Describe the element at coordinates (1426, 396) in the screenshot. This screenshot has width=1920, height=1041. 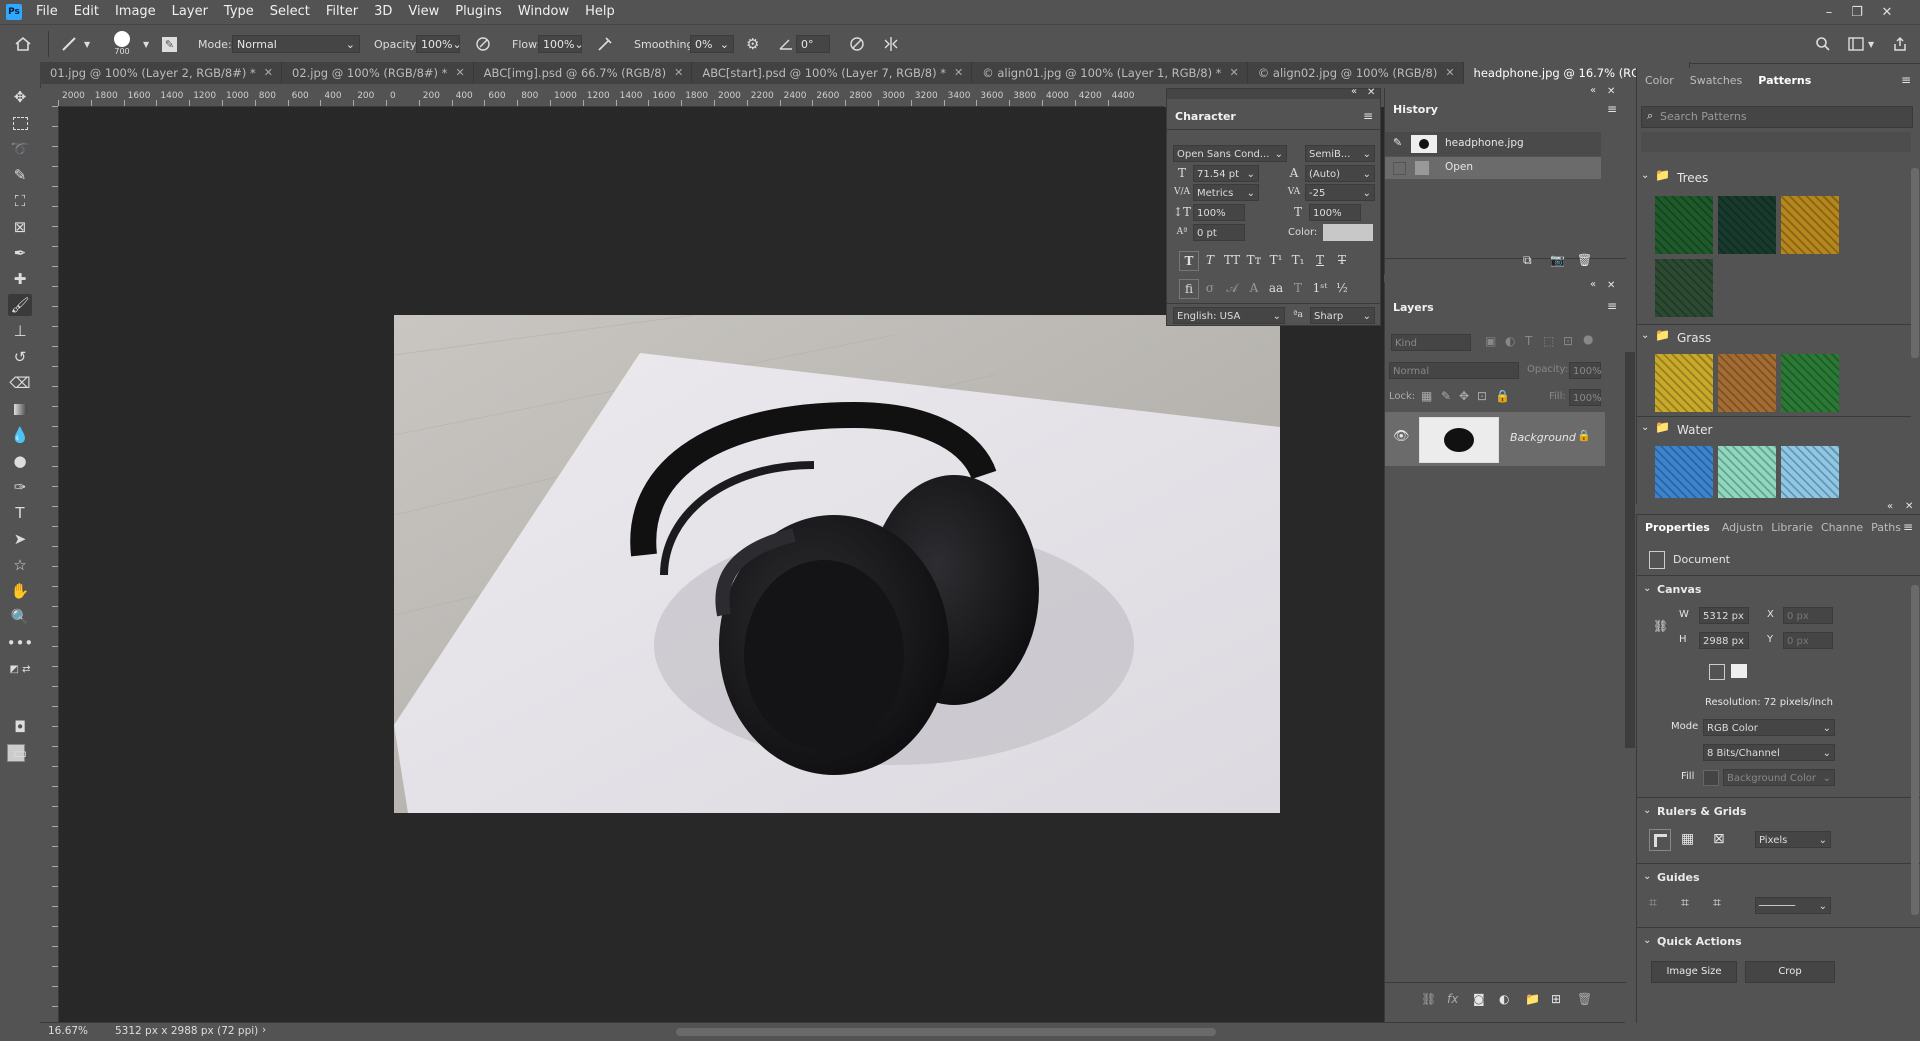
I see `lock-transparency-icon: ▦` at that location.